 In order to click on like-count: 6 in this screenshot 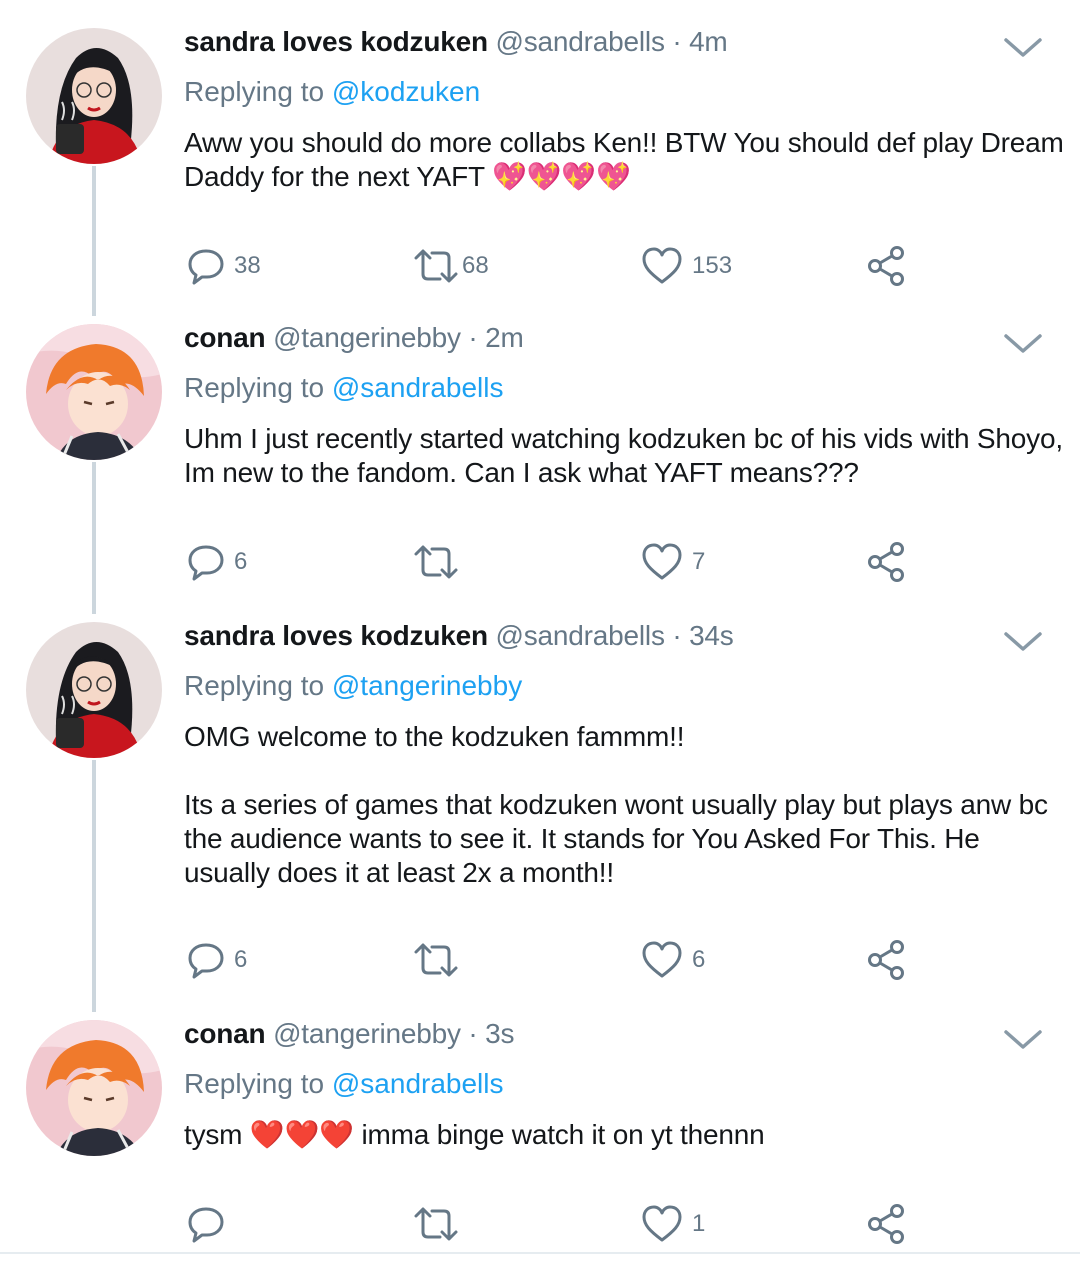, I will do `click(699, 959)`.